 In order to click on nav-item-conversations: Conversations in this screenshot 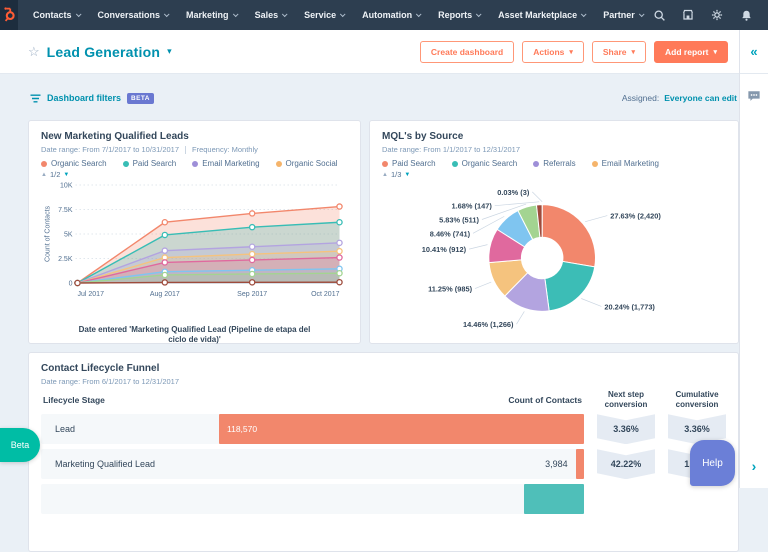, I will do `click(133, 15)`.